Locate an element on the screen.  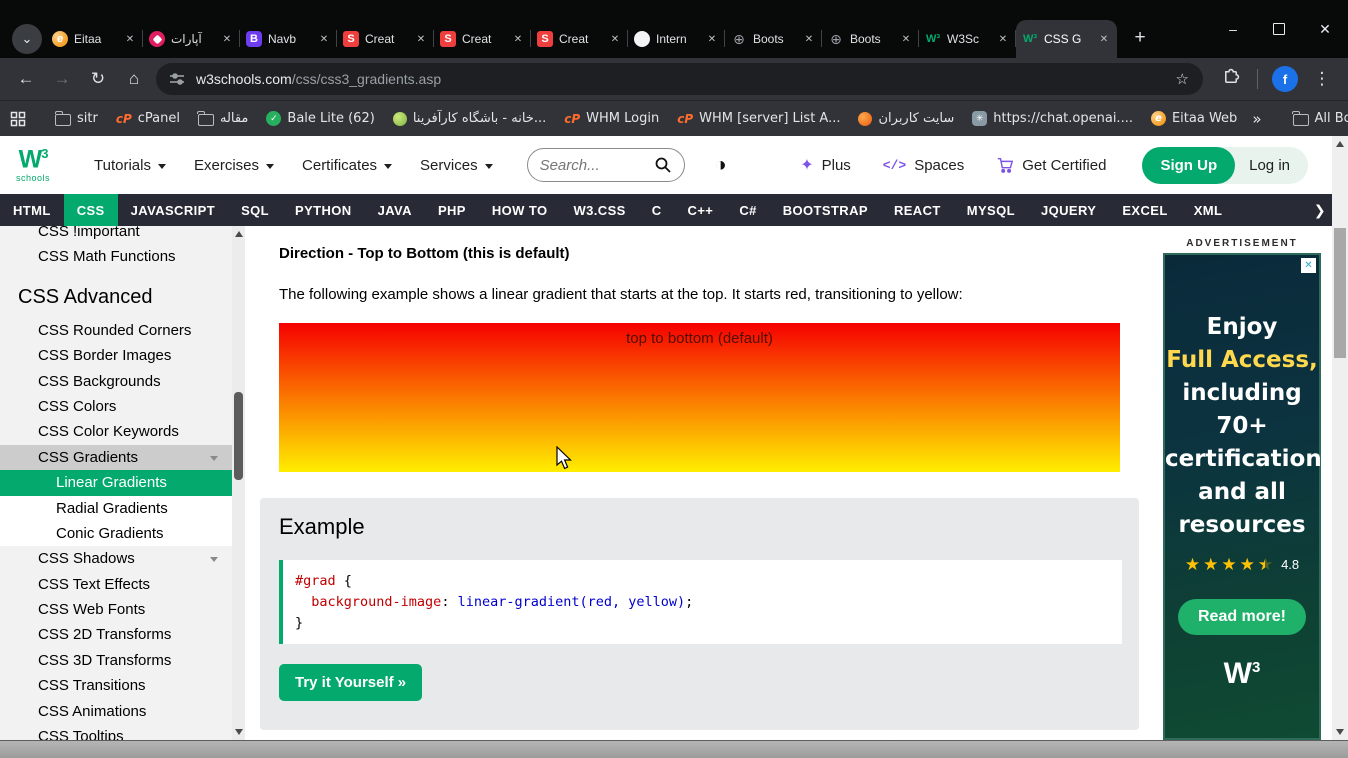
nav-item-java: JAVA is located at coordinates (395, 210).